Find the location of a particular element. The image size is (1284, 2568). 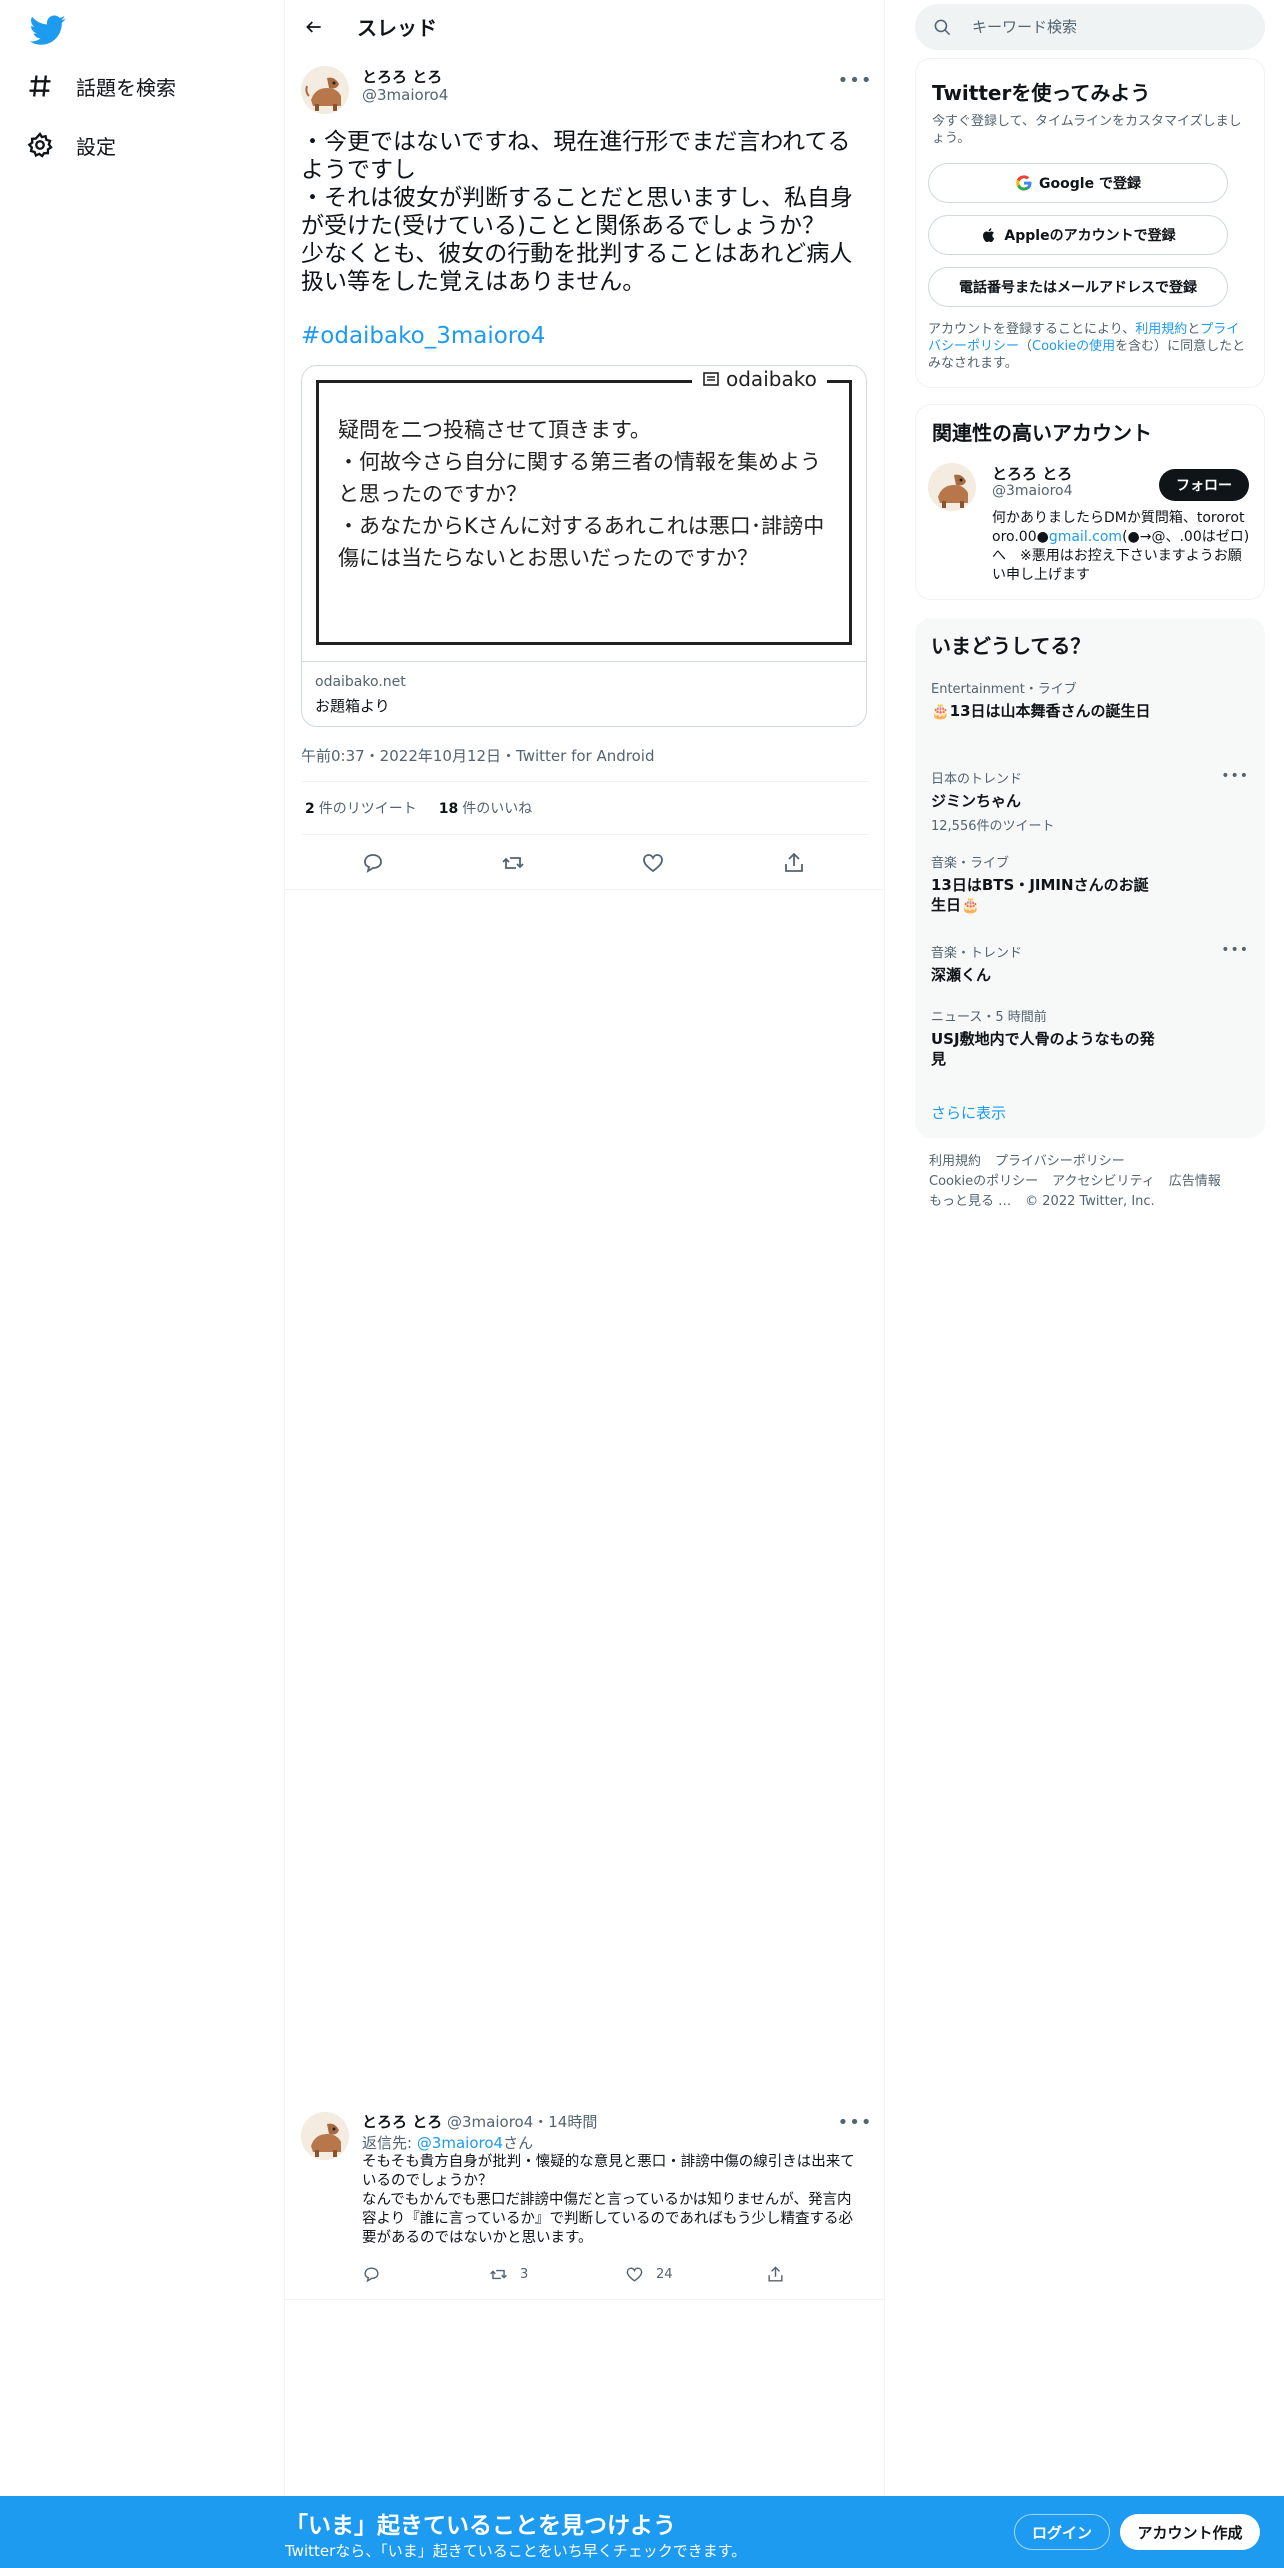

cookie-link: Cookieの使用 is located at coordinates (1073, 346).